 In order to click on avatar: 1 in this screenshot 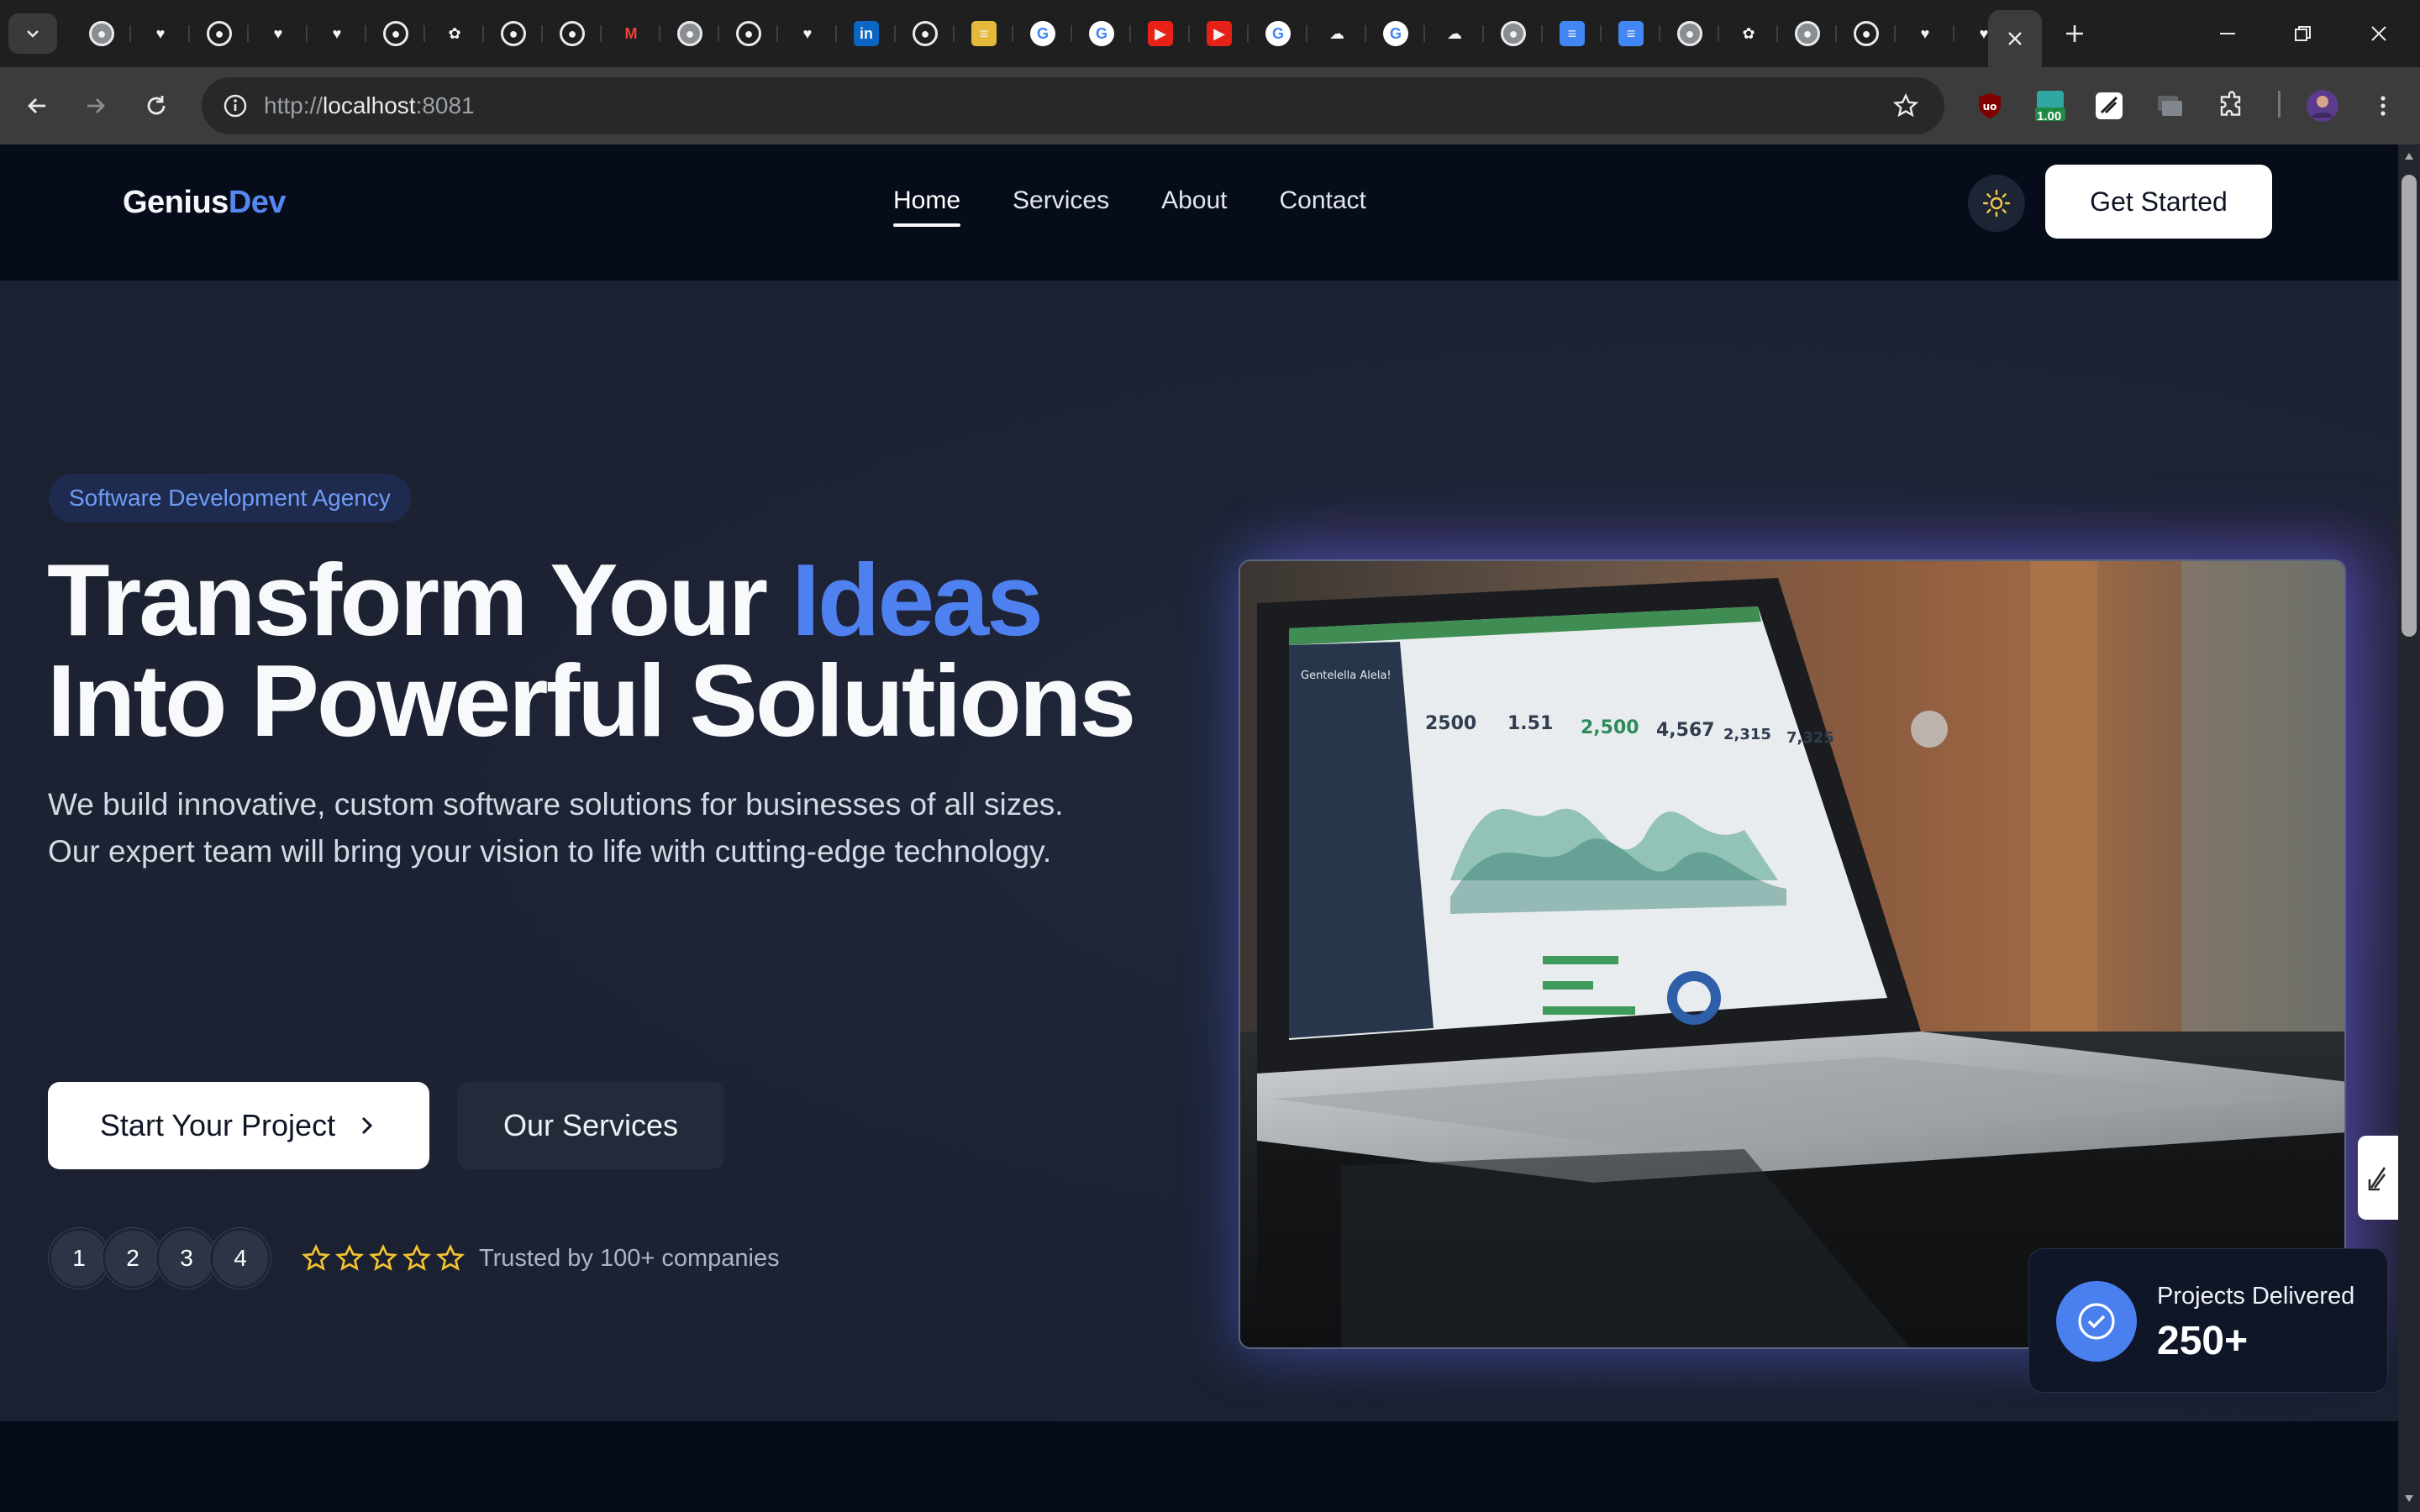, I will do `click(79, 1258)`.